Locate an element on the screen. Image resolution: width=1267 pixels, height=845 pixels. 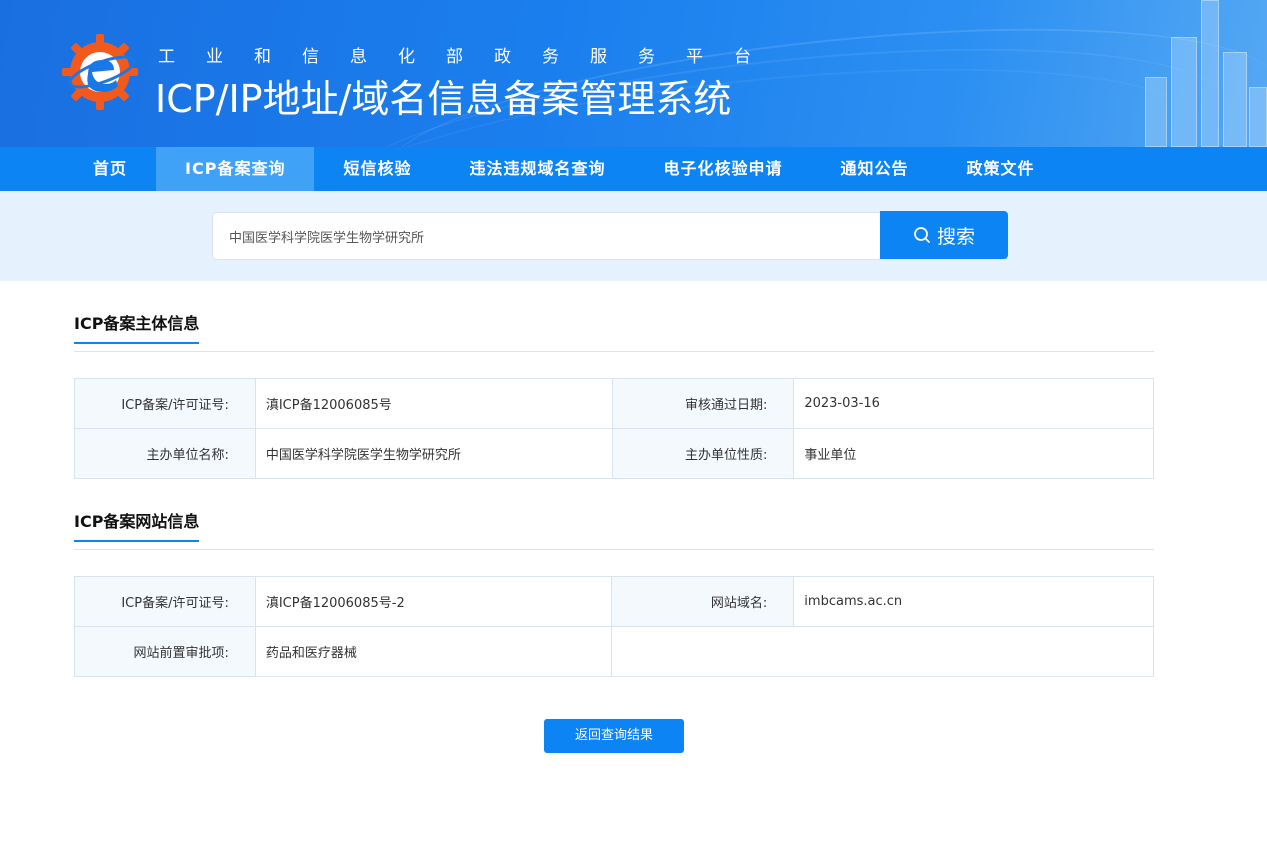
section-title: ICP备案主体信息 is located at coordinates (137, 327).